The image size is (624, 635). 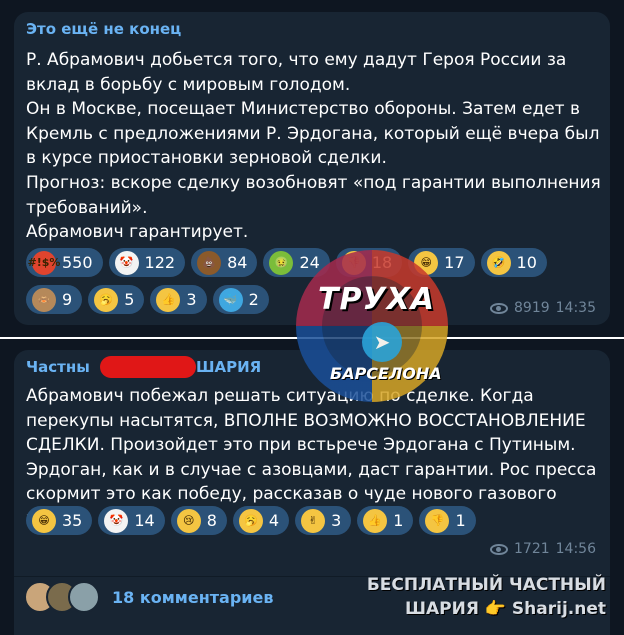 I want to click on reactions-bar: #!$%550🤡122💩84🤢24👎18😁17🤣10 🙈9🥱5👍3🐳2, so click(x=286, y=285).